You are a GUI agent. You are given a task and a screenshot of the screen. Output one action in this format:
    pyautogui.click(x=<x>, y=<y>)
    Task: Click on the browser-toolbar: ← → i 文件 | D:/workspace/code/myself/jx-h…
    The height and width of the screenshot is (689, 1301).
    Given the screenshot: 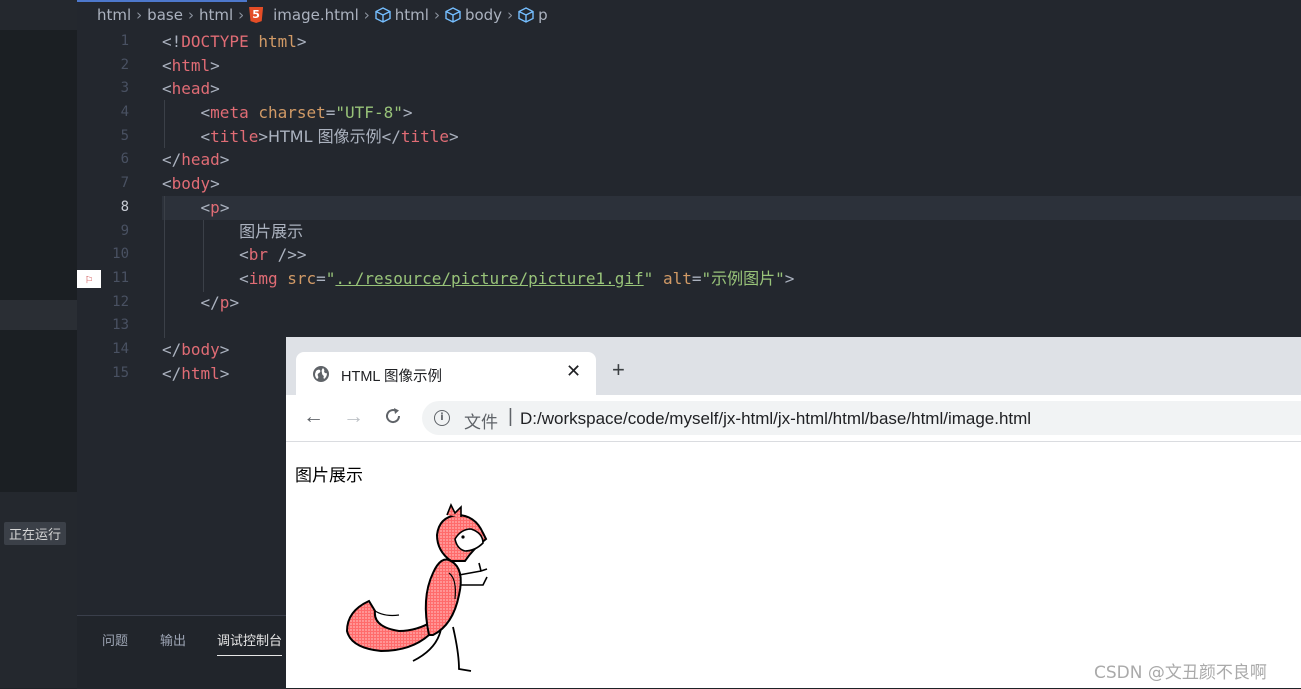 What is the action you would take?
    pyautogui.click(x=793, y=418)
    